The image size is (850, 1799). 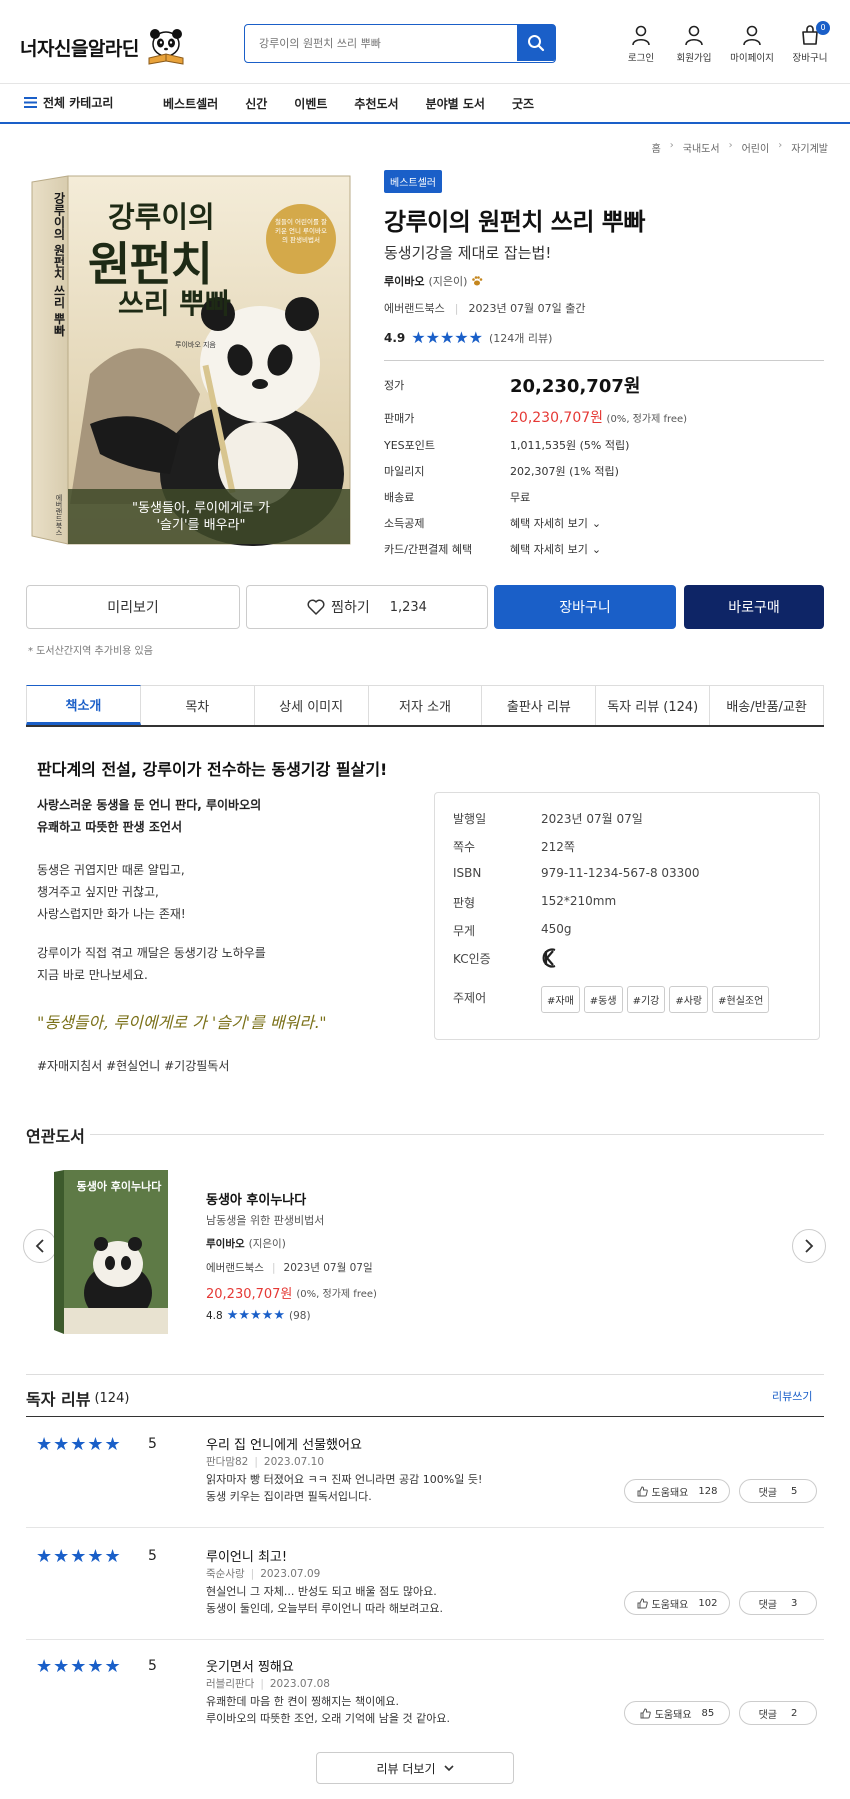 What do you see at coordinates (336, 1294) in the screenshot?
I see `related-price-note: (0%, 정가제 free)` at bounding box center [336, 1294].